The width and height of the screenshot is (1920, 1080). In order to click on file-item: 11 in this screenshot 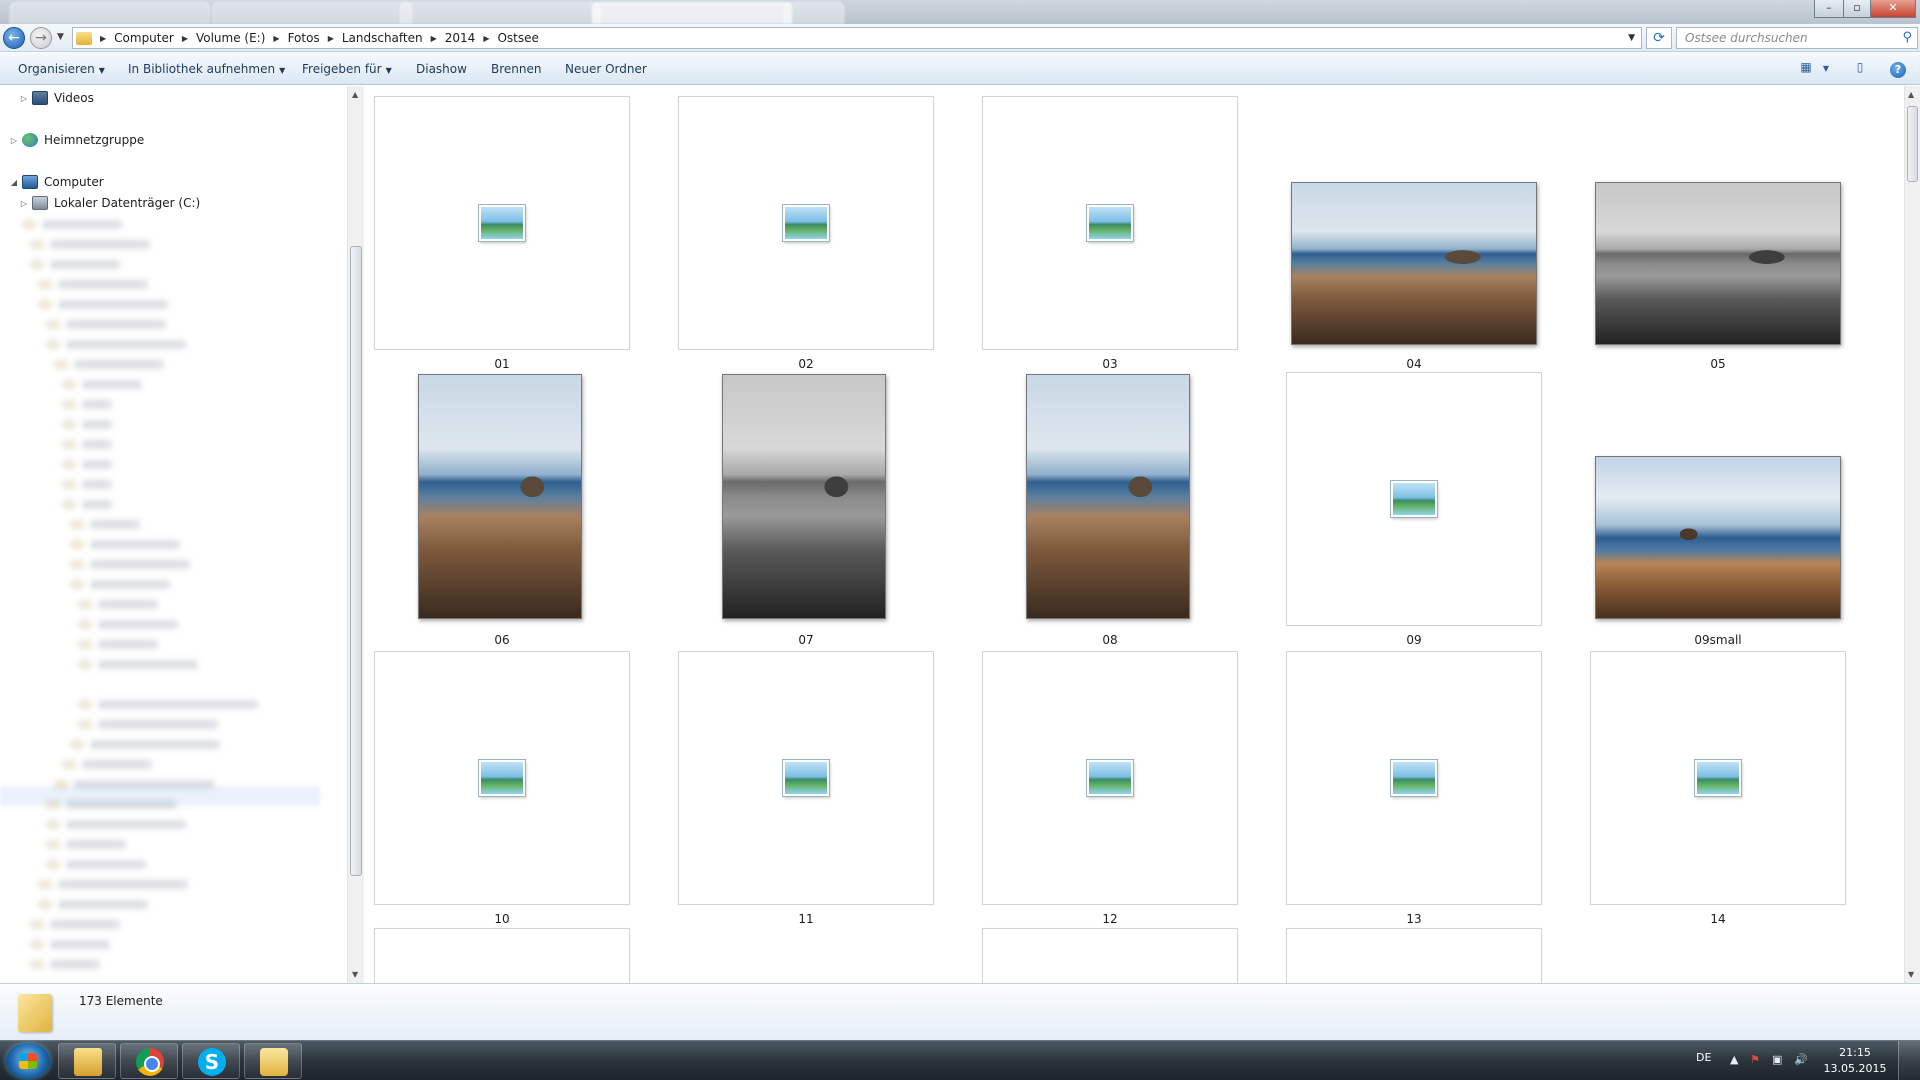, I will do `click(822, 788)`.